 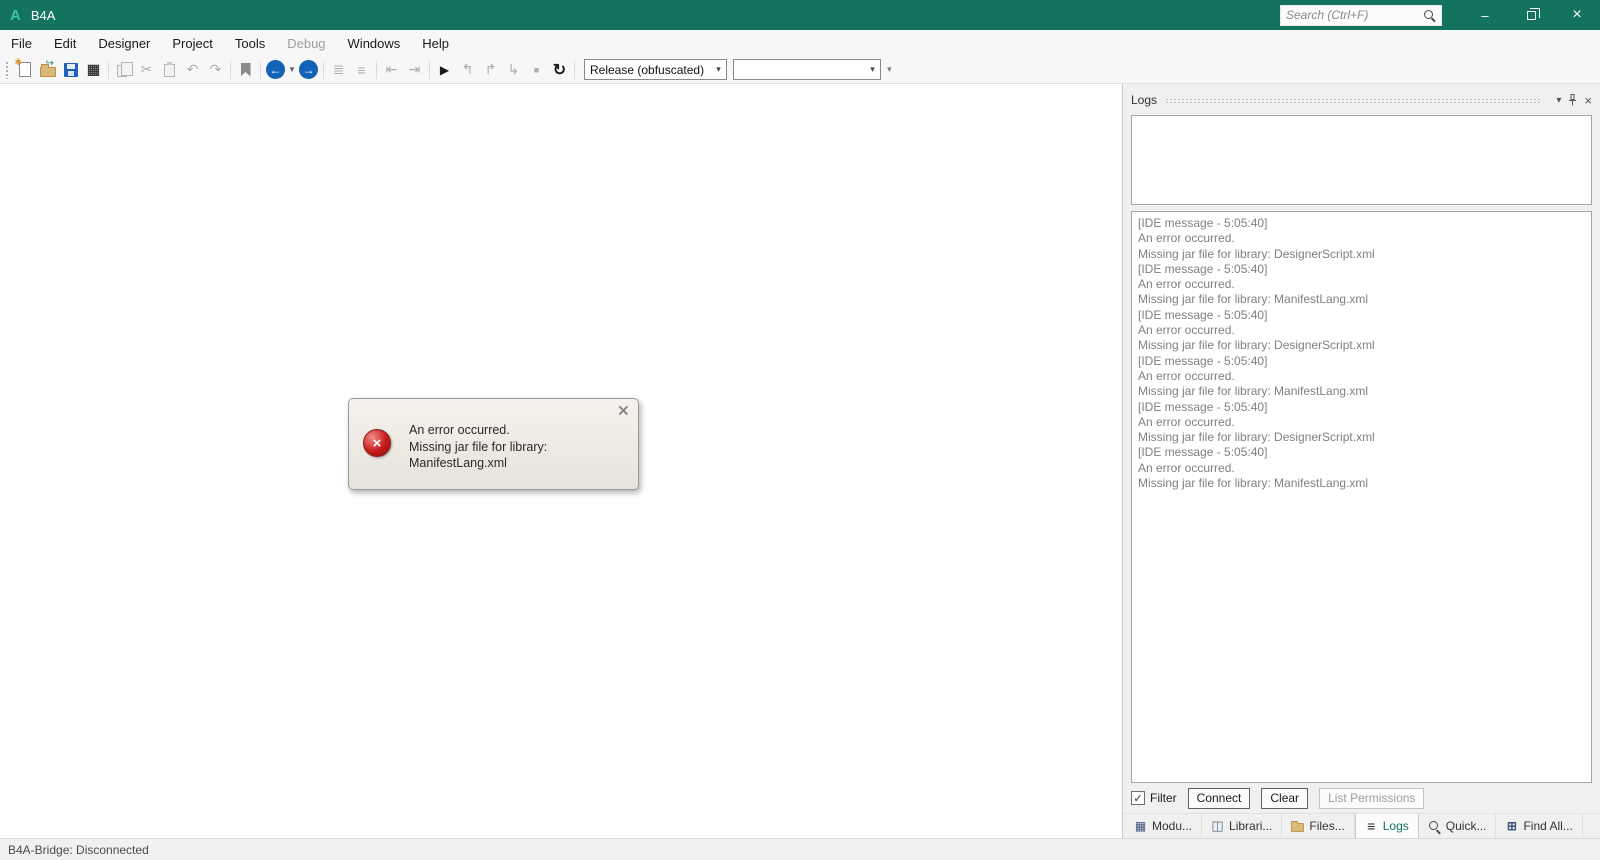 What do you see at coordinates (1372, 798) in the screenshot?
I see `list-permissions-button: List Permissions` at bounding box center [1372, 798].